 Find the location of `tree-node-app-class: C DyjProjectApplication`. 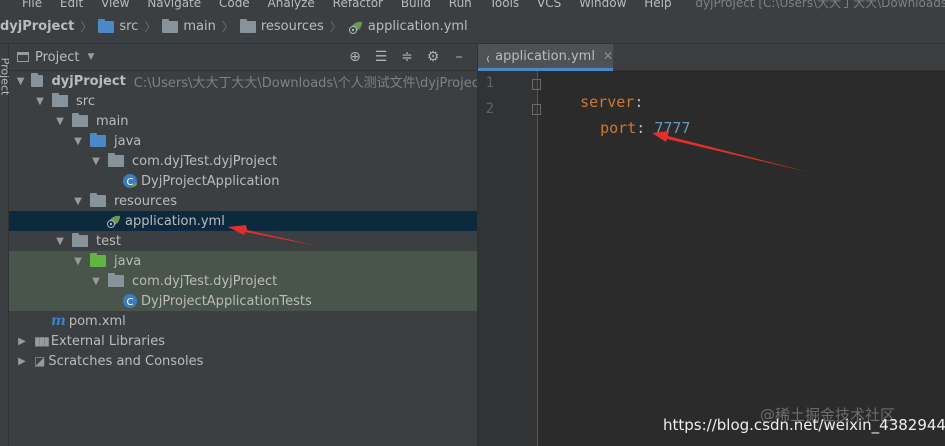

tree-node-app-class: C DyjProjectApplication is located at coordinates (243, 181).